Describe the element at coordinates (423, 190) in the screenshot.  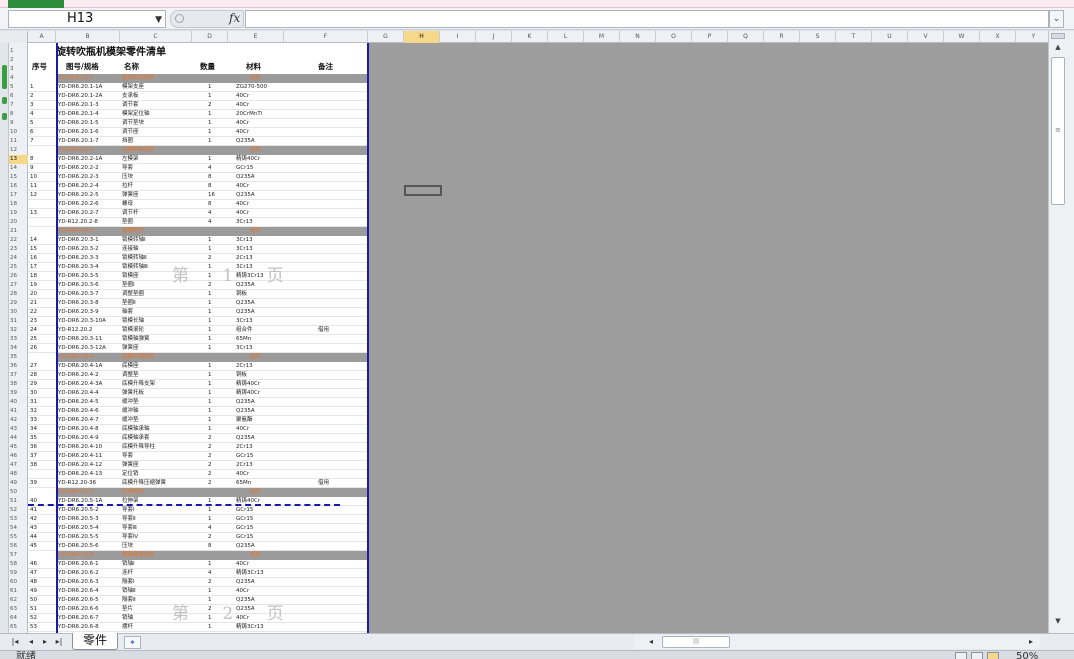
I see `selected-cell-h13` at that location.